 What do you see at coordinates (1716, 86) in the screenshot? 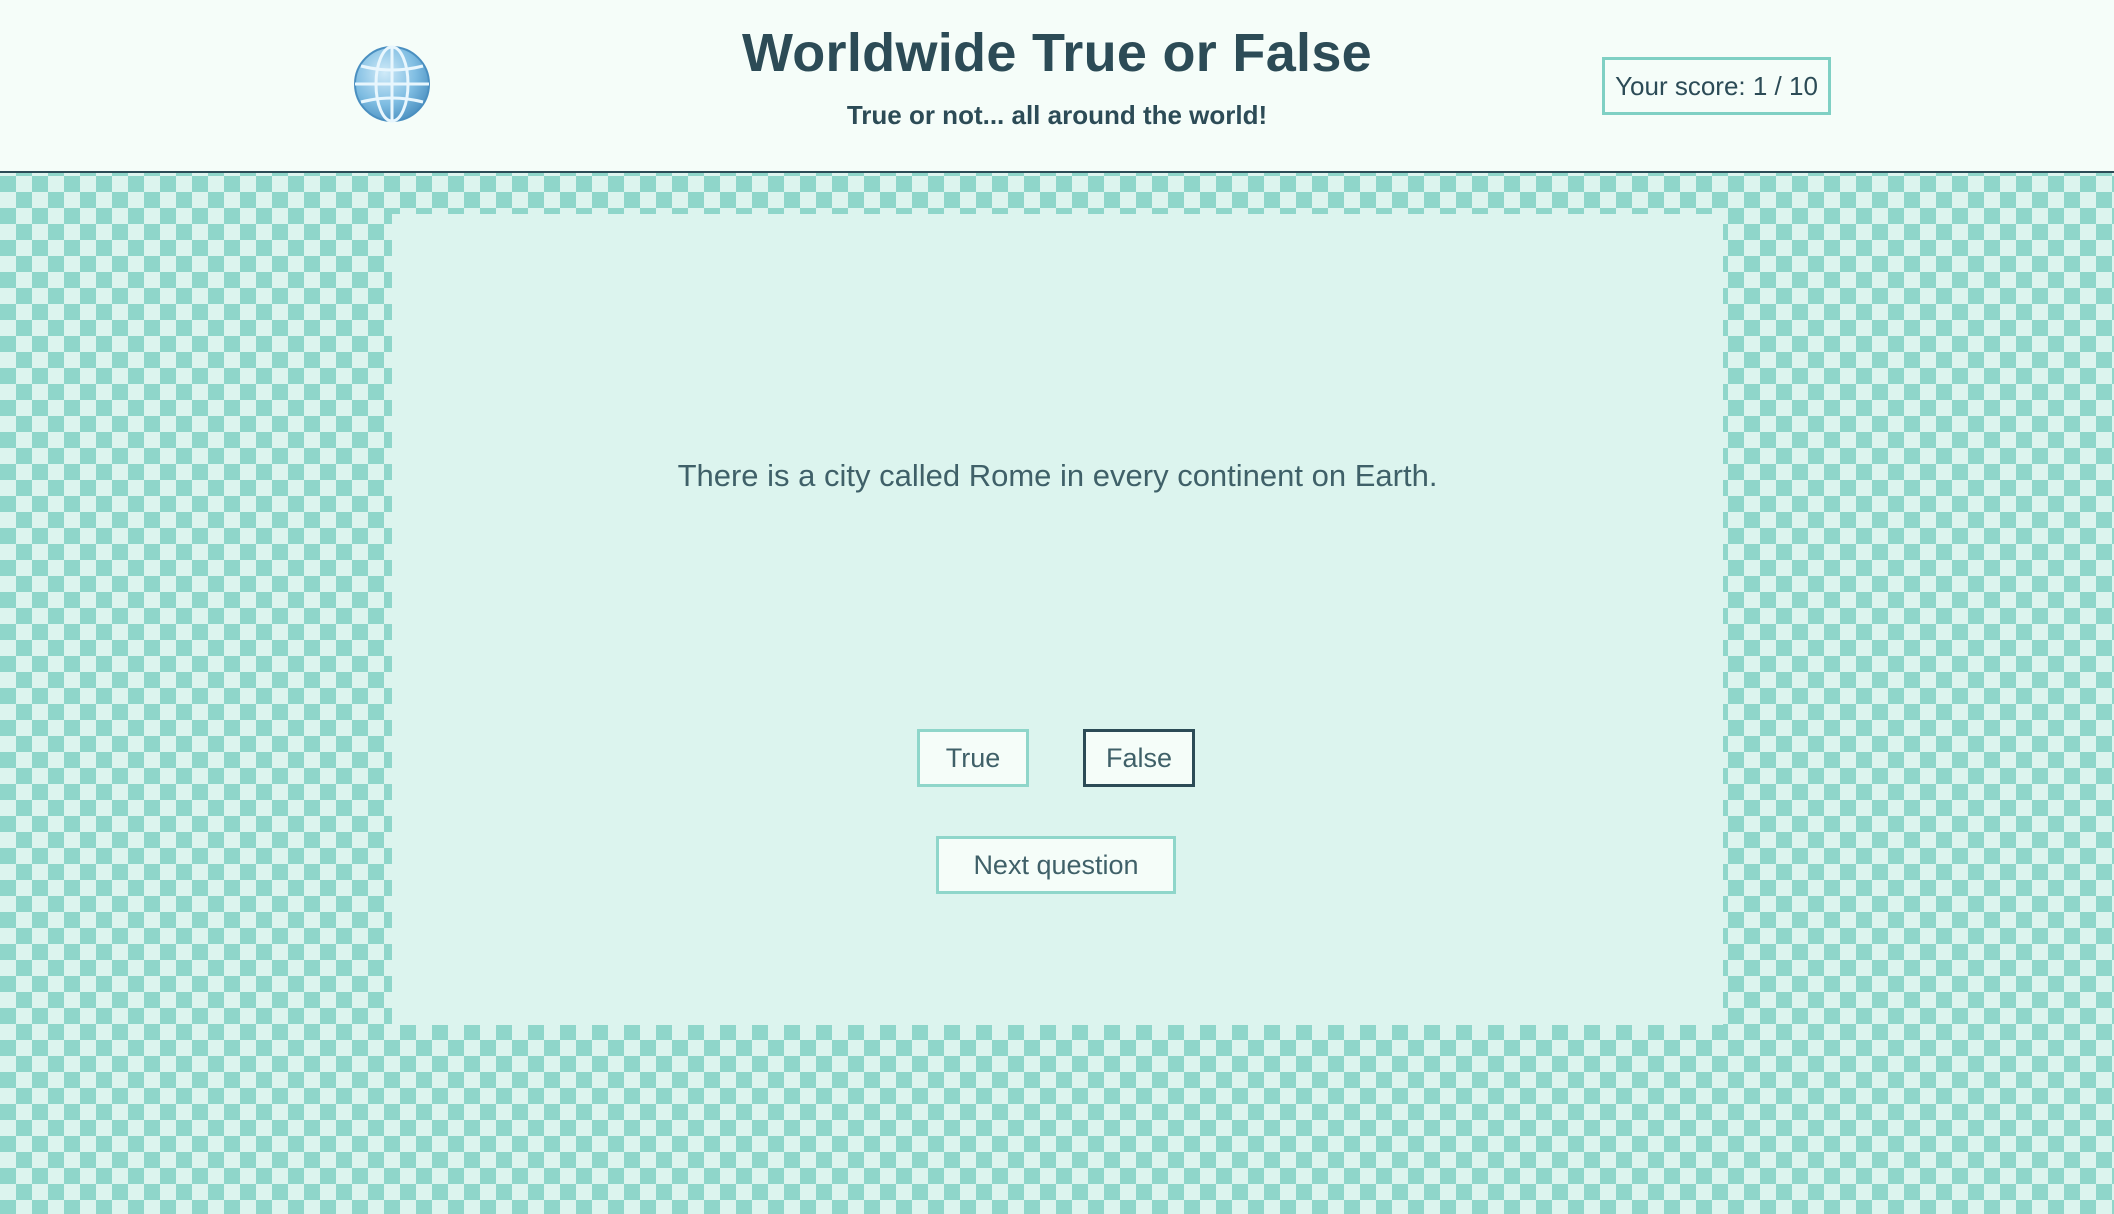
I see `score-display: Your score: 1 / 10` at bounding box center [1716, 86].